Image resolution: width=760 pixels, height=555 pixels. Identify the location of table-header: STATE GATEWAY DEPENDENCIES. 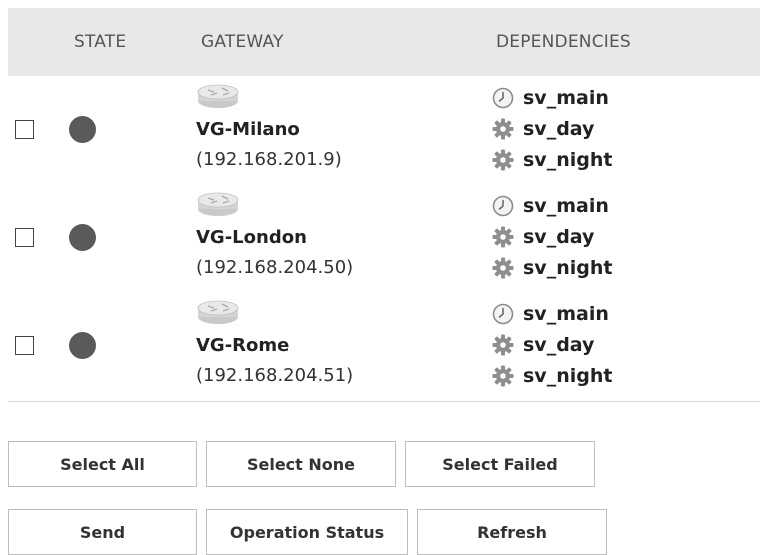
(384, 42).